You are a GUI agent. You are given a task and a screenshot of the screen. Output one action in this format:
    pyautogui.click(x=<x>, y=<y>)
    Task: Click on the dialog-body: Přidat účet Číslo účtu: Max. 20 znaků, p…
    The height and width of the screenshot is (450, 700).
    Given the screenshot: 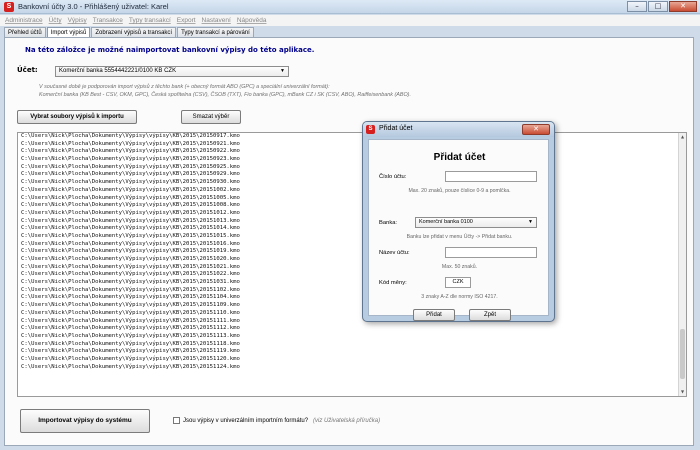 What is the action you would take?
    pyautogui.click(x=458, y=230)
    